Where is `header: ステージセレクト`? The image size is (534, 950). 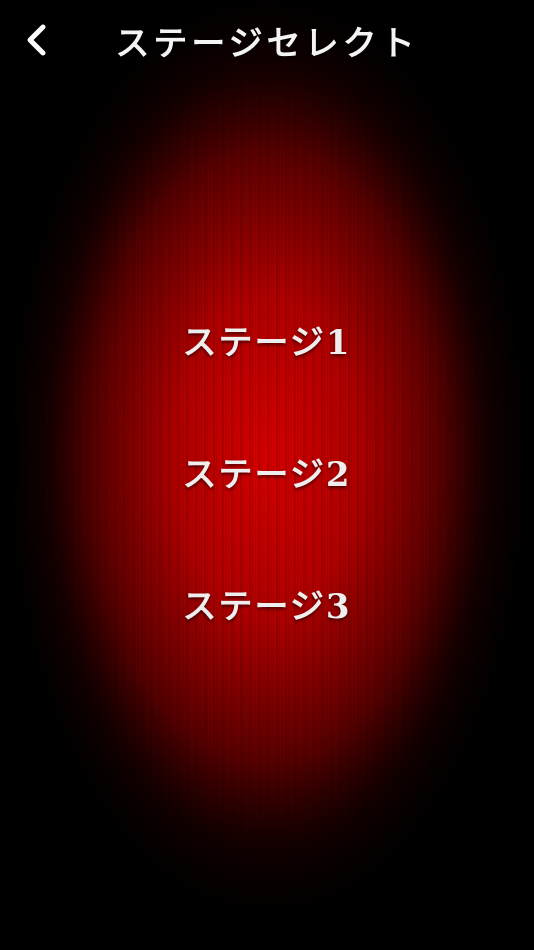 header: ステージセレクト is located at coordinates (267, 41).